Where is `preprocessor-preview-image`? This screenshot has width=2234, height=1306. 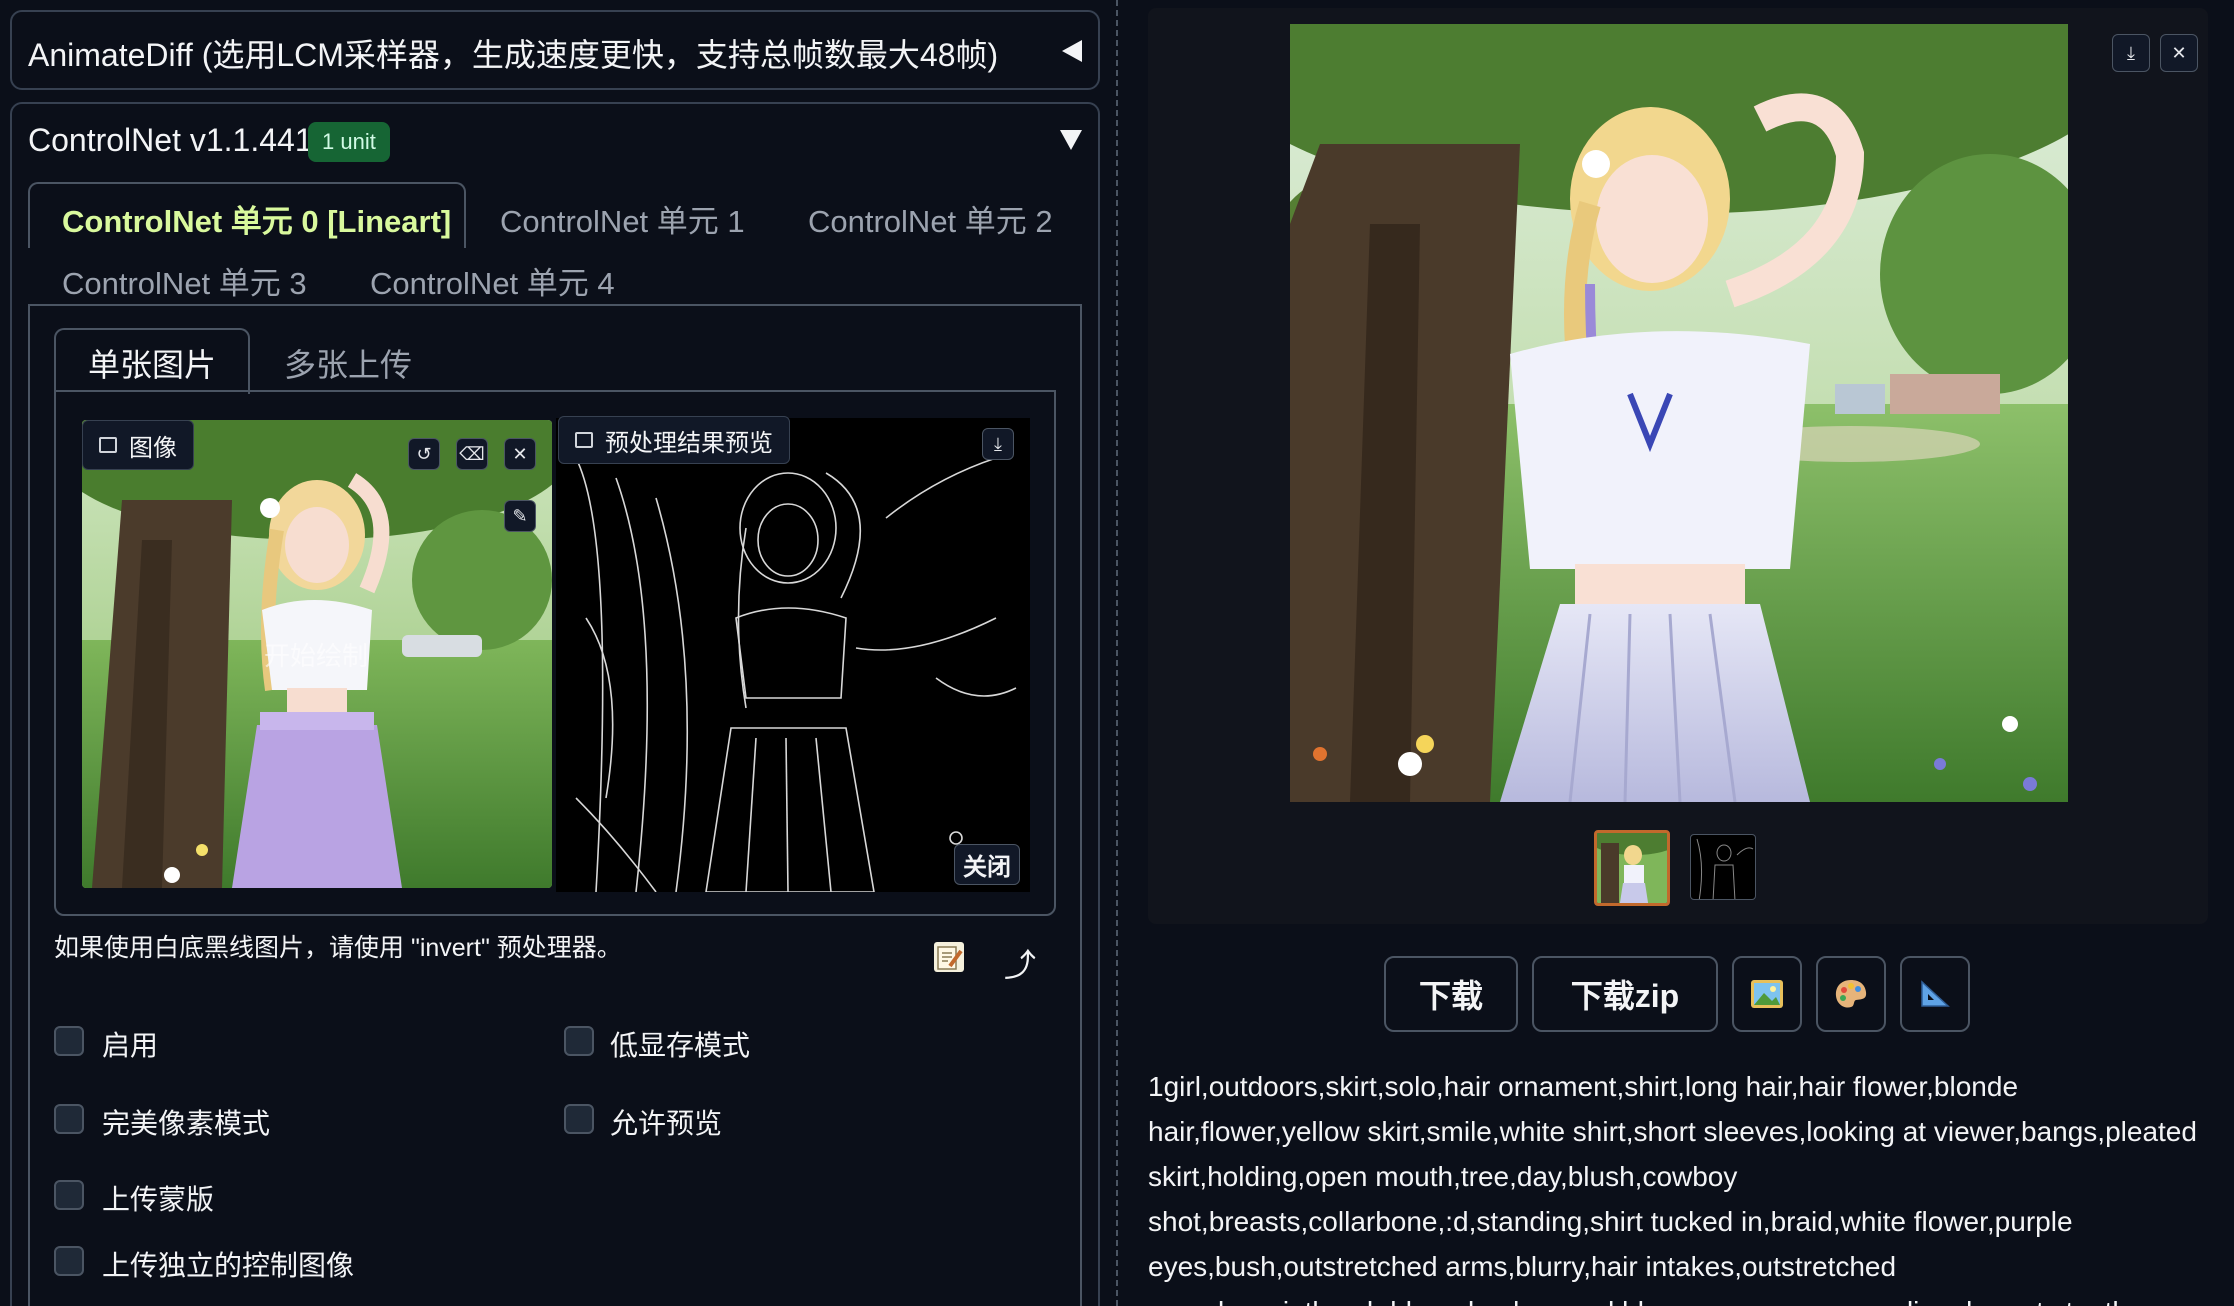 preprocessor-preview-image is located at coordinates (793, 655).